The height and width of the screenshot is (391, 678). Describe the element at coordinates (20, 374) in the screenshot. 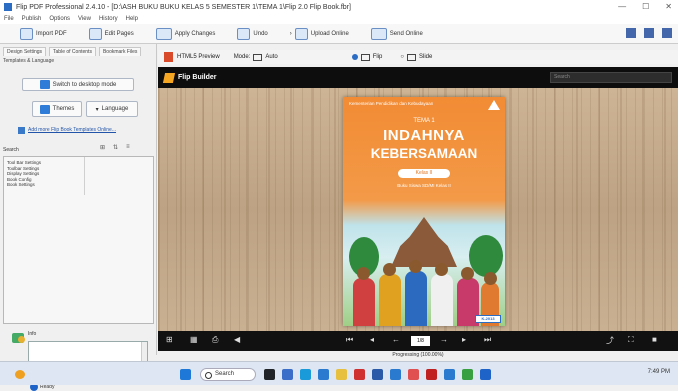

I see `weather-icon` at that location.